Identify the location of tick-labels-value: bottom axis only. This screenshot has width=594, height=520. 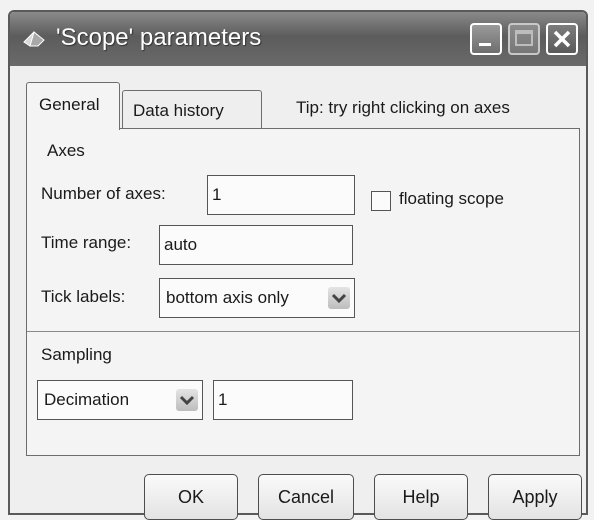
(227, 297).